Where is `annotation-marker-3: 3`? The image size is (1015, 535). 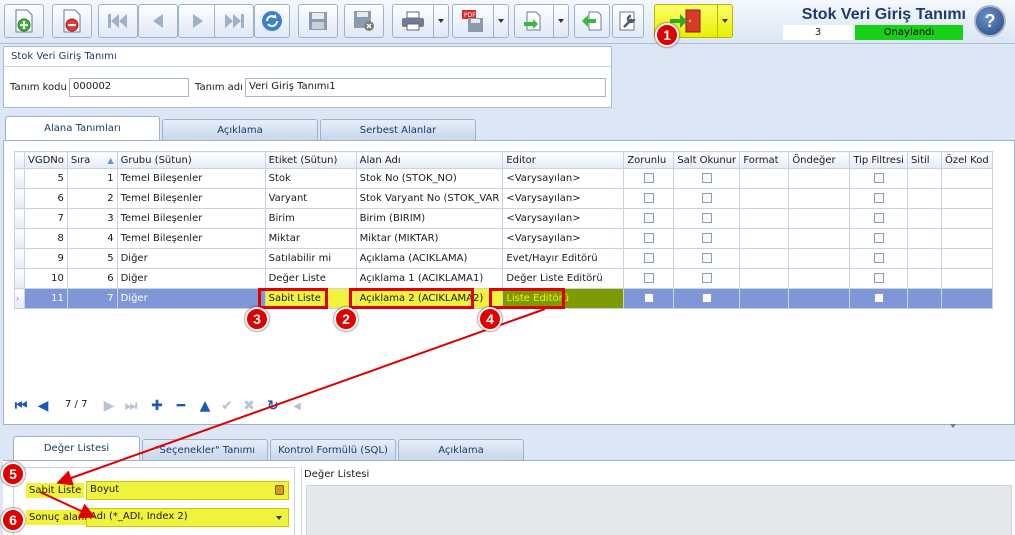 annotation-marker-3: 3 is located at coordinates (257, 319).